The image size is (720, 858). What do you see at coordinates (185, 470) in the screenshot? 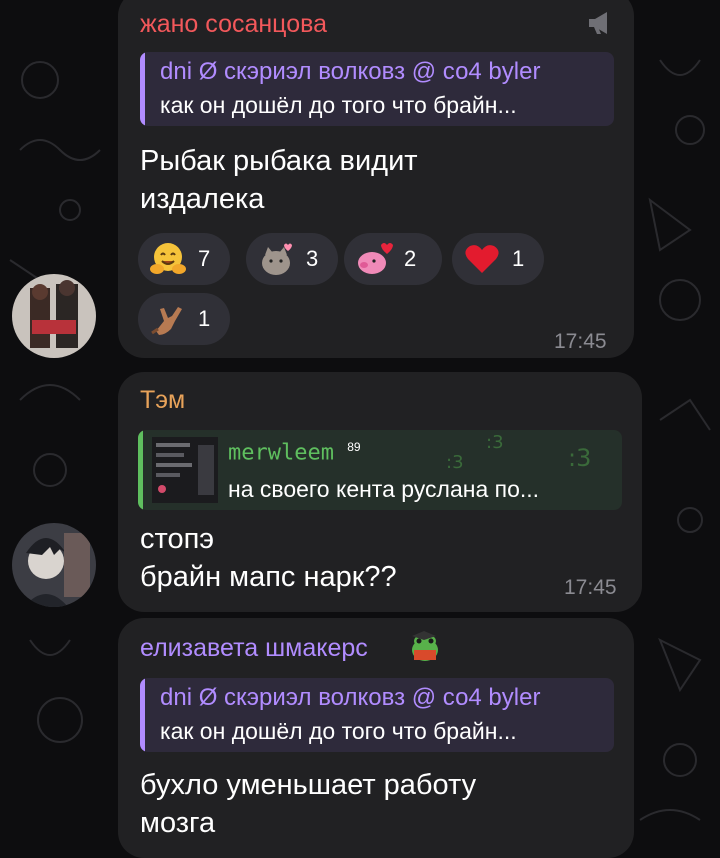
I see `reply-thumbnail` at bounding box center [185, 470].